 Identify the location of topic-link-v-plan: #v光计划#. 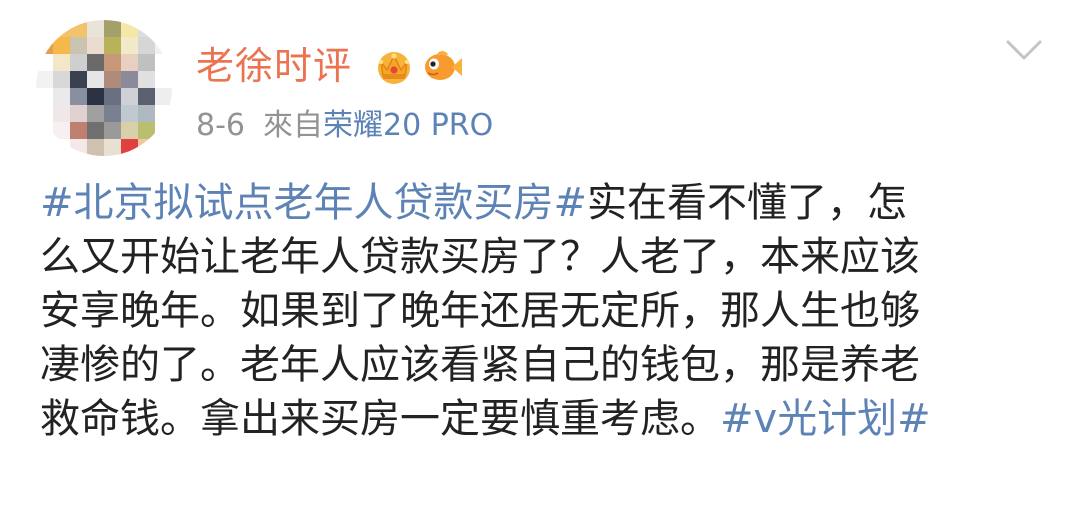
(825, 419).